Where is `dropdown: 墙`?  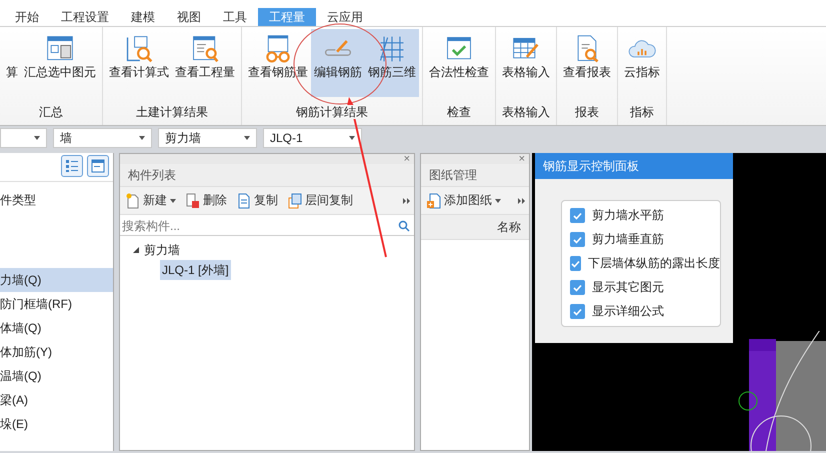 dropdown: 墙 is located at coordinates (102, 138).